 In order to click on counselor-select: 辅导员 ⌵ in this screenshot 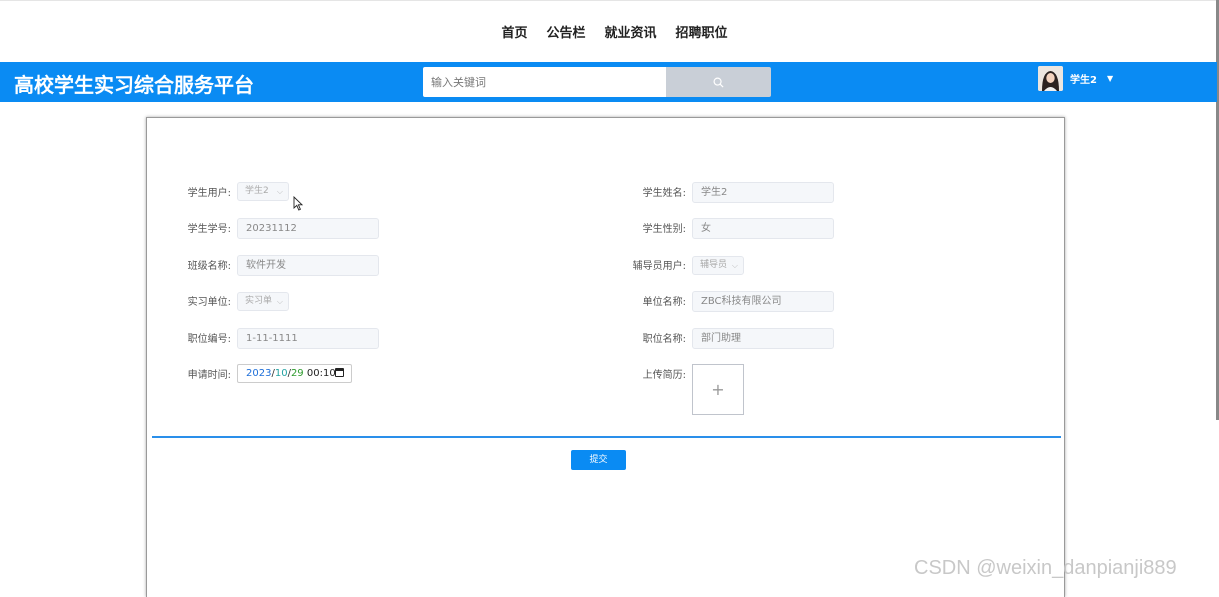, I will do `click(718, 265)`.